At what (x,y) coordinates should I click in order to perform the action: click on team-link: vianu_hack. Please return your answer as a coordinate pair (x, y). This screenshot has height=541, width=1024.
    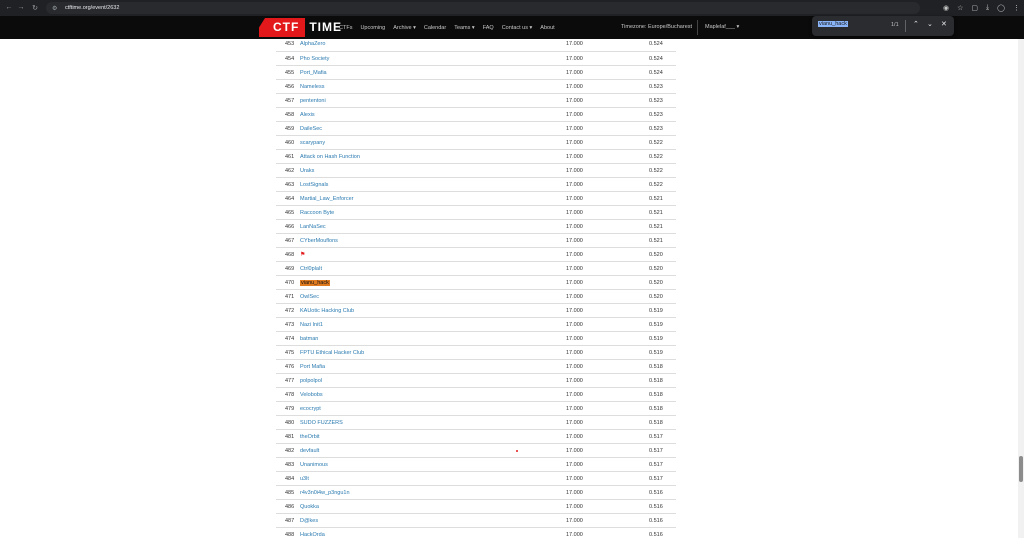
    Looking at the image, I should click on (315, 283).